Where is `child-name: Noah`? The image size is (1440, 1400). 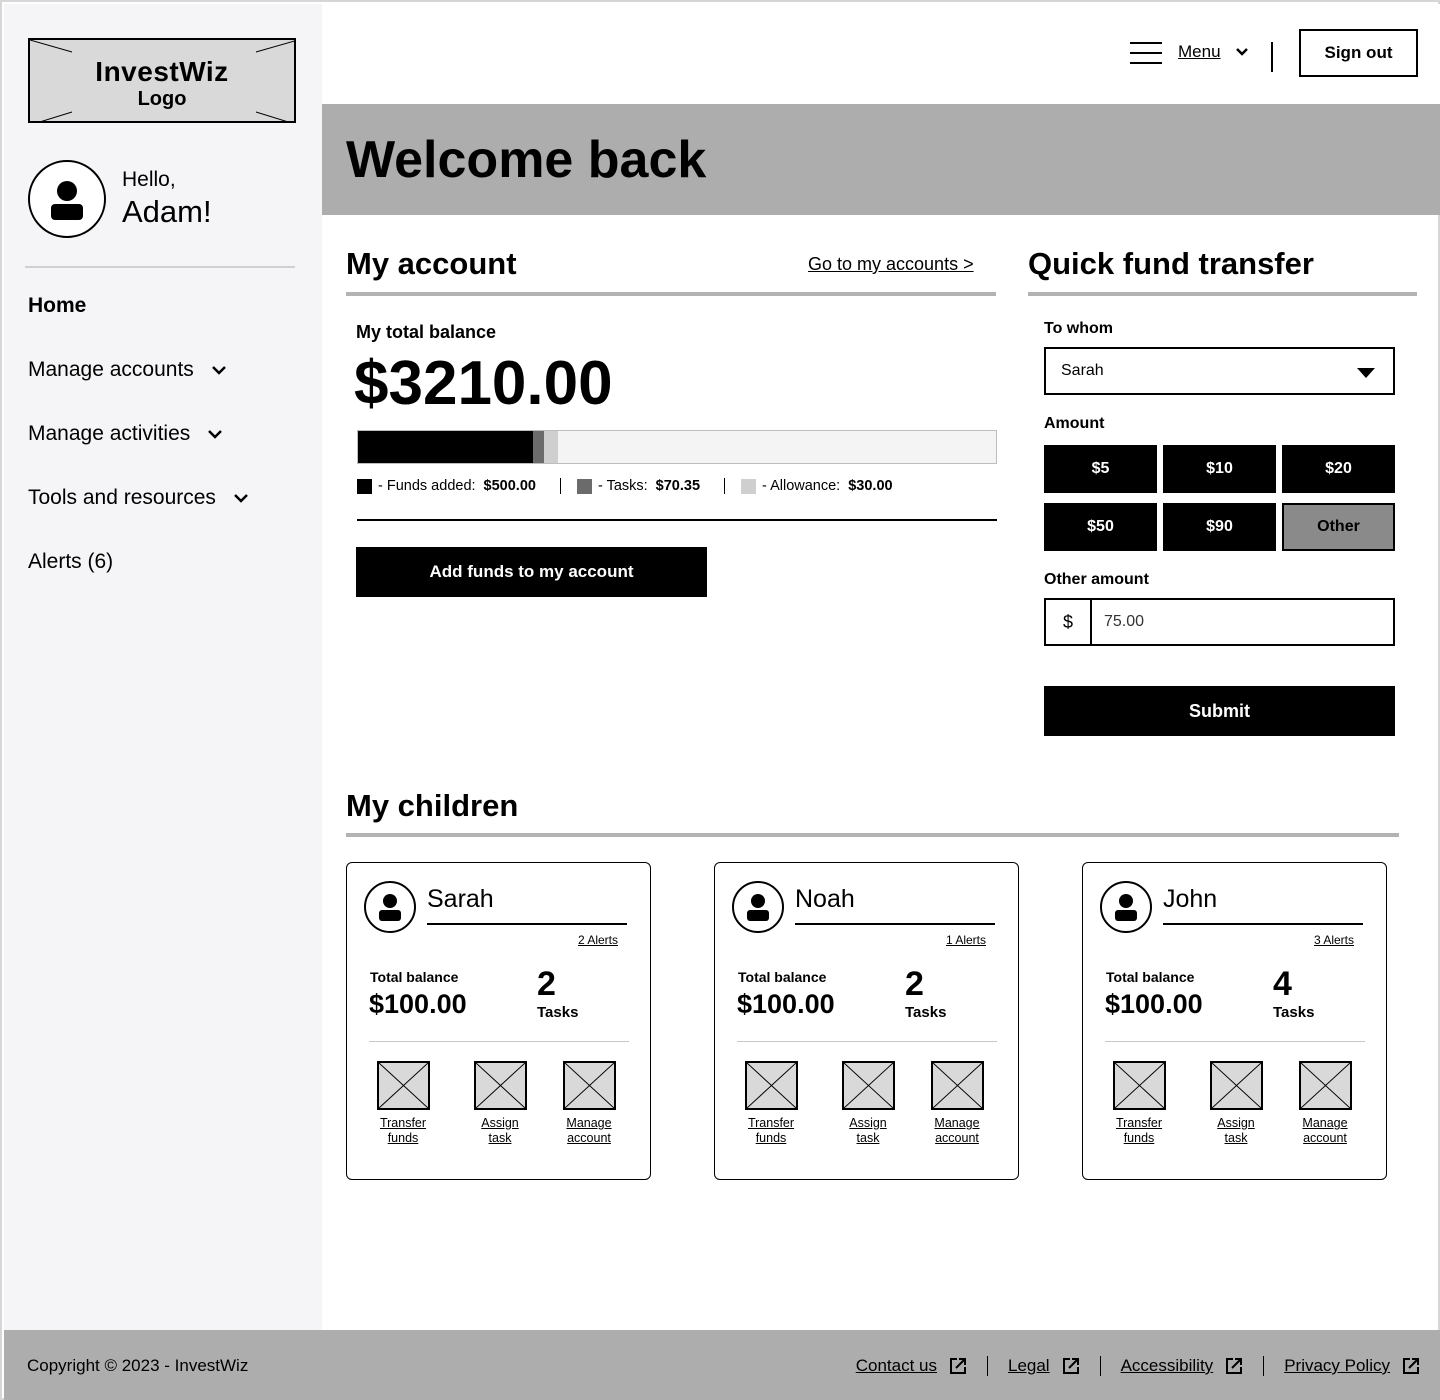
child-name: Noah is located at coordinates (825, 899).